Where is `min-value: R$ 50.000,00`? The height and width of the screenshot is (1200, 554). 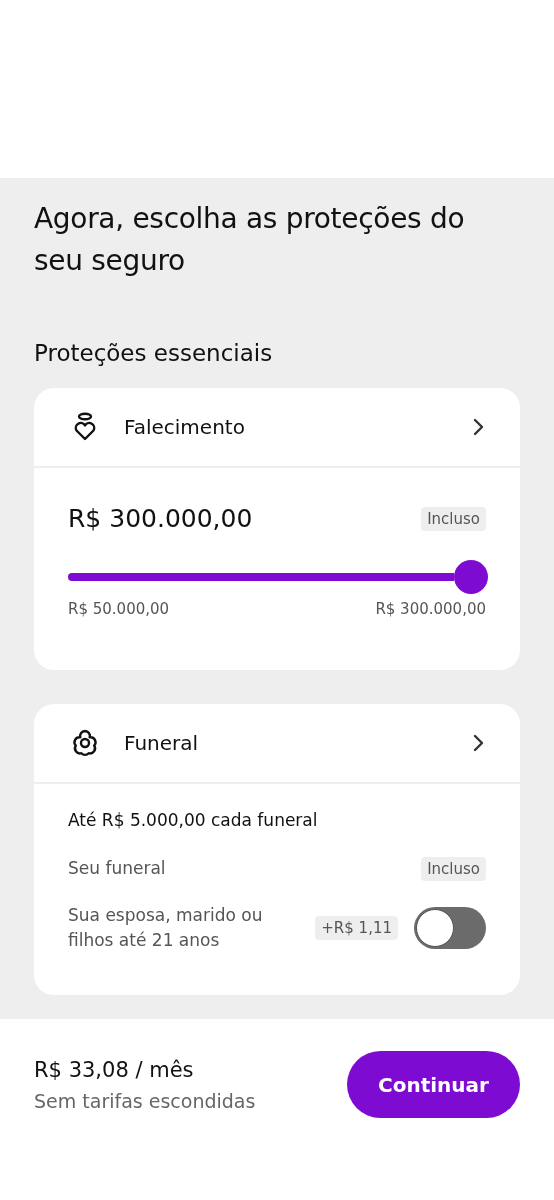 min-value: R$ 50.000,00 is located at coordinates (119, 609).